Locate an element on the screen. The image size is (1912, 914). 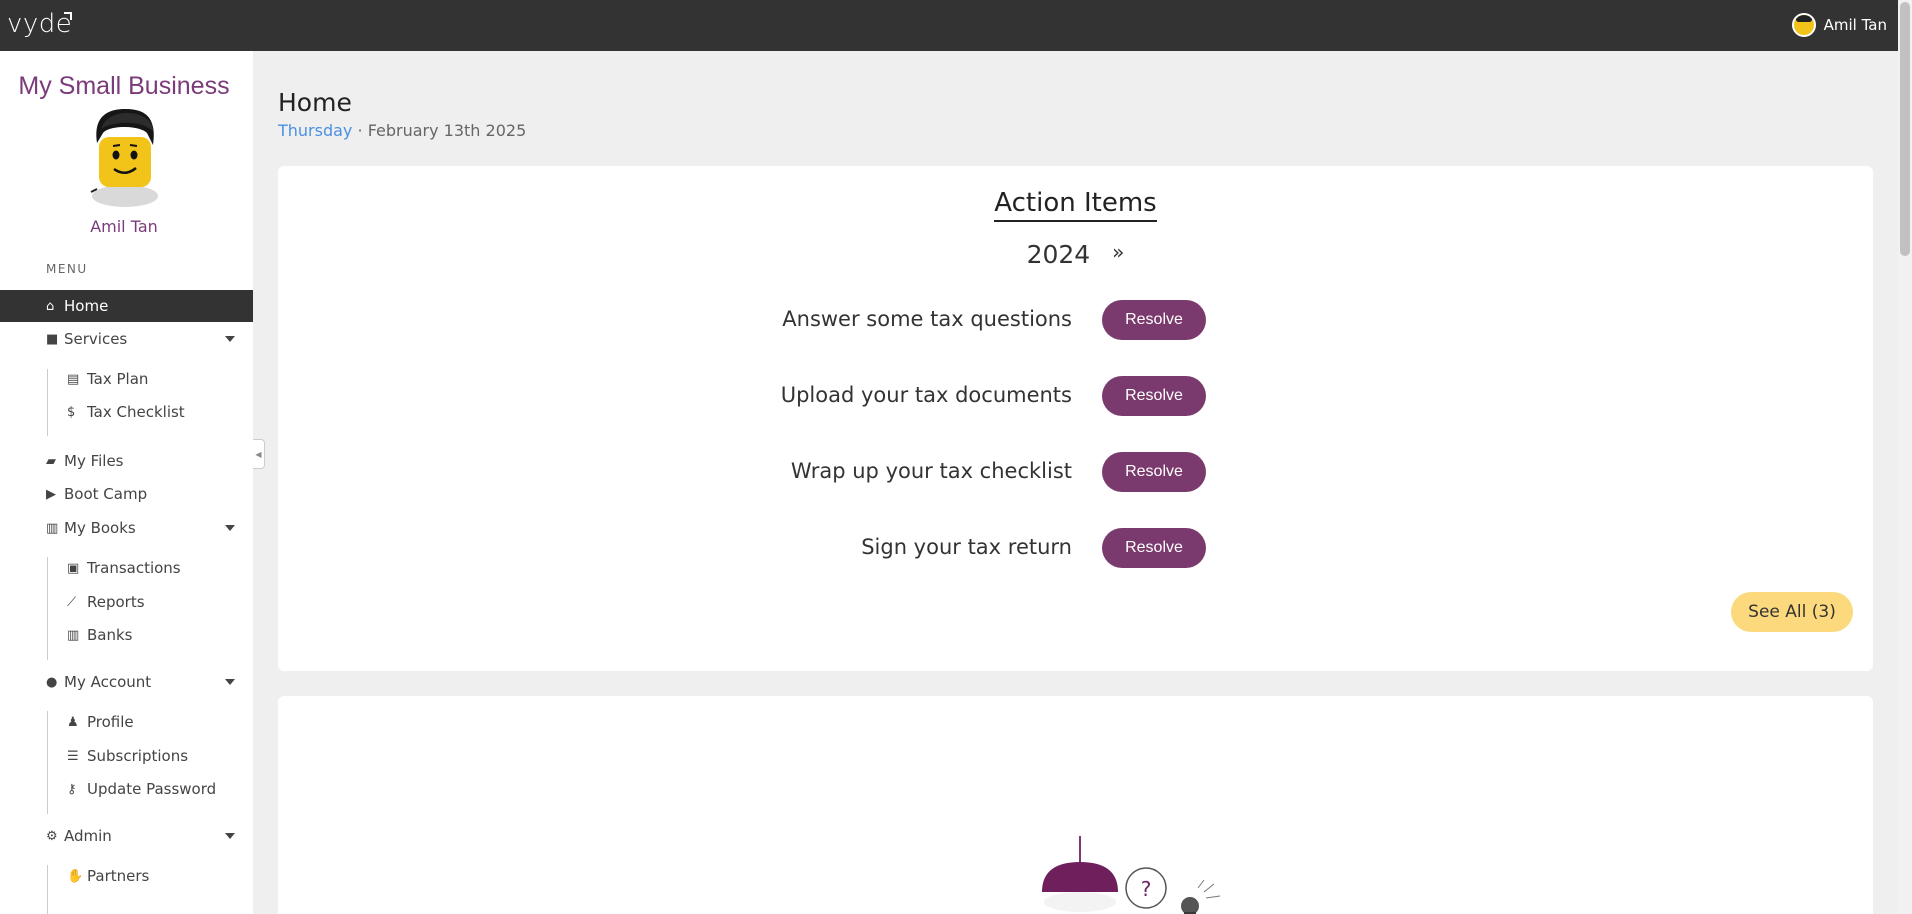
sidebar-item-profile: ♟ Profile is located at coordinates (100, 722).